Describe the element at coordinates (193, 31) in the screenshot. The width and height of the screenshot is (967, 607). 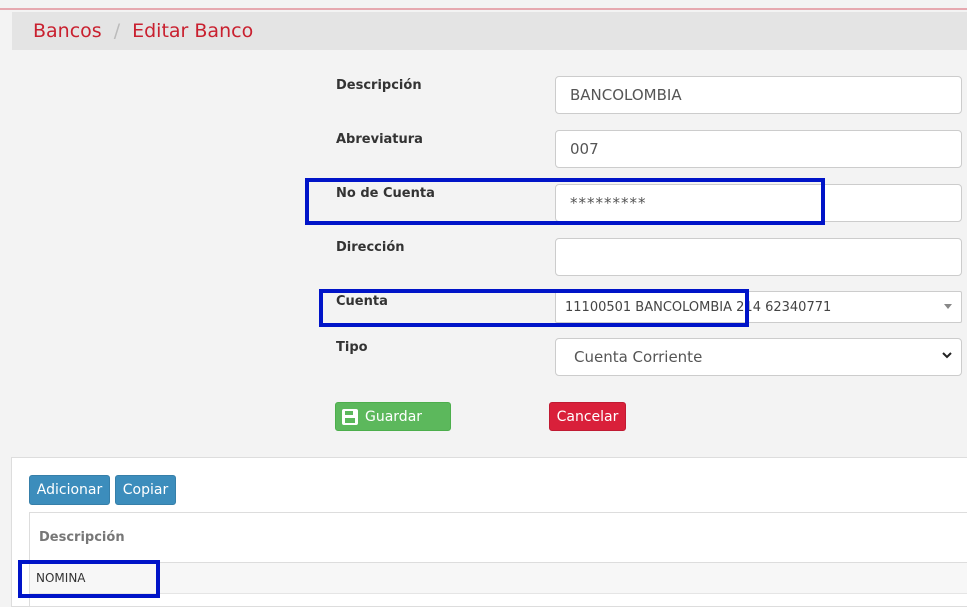
I see `breadcrumb-current: Editar Banco` at that location.